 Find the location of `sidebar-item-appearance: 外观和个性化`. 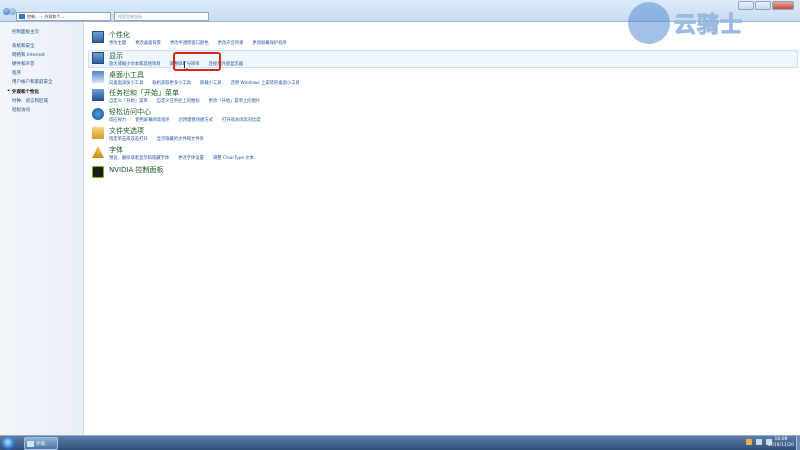

sidebar-item-appearance: 外观和个性化 is located at coordinates (23, 92).